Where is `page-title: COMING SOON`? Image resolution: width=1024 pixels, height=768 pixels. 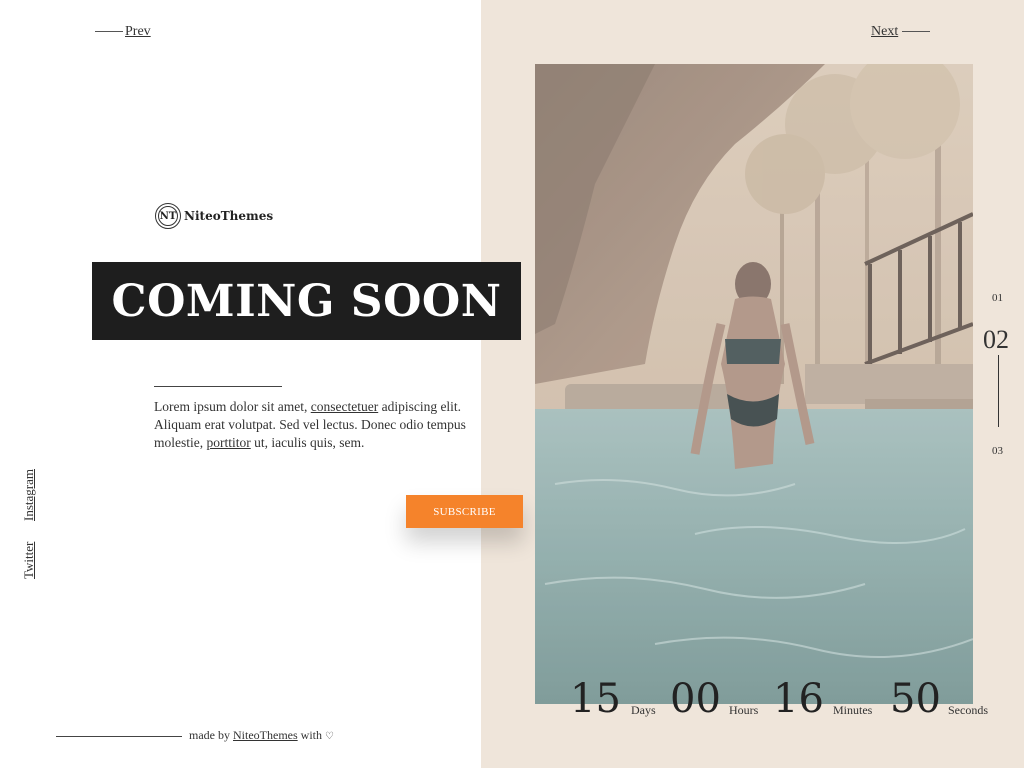 page-title: COMING SOON is located at coordinates (306, 301).